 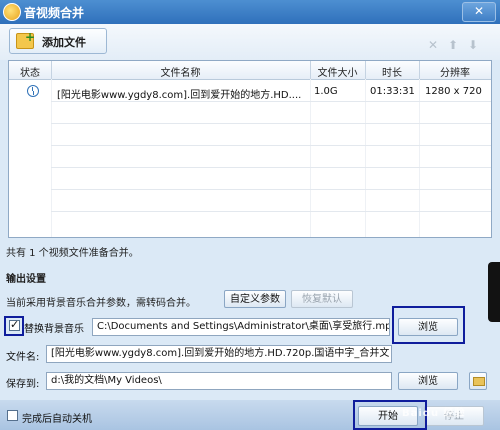 What do you see at coordinates (14, 326) in the screenshot?
I see `highlight-box-checkbox` at bounding box center [14, 326].